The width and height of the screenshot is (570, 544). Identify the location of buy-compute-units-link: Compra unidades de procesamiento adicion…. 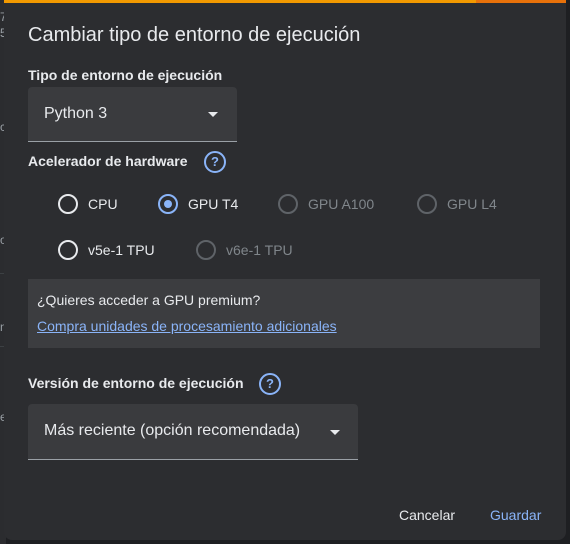
(187, 326).